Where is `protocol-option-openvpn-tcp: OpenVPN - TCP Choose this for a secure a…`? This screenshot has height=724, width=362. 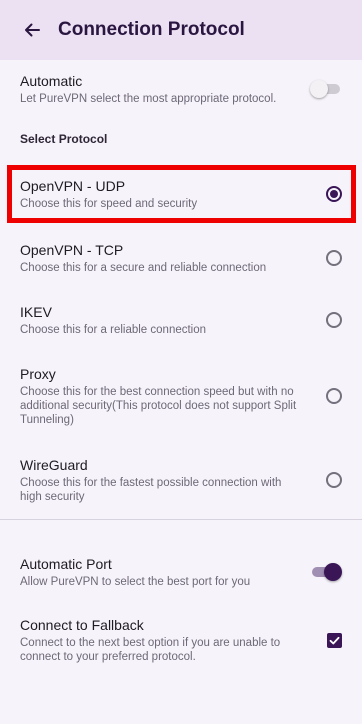 protocol-option-openvpn-tcp: OpenVPN - TCP Choose this for a secure a… is located at coordinates (181, 258).